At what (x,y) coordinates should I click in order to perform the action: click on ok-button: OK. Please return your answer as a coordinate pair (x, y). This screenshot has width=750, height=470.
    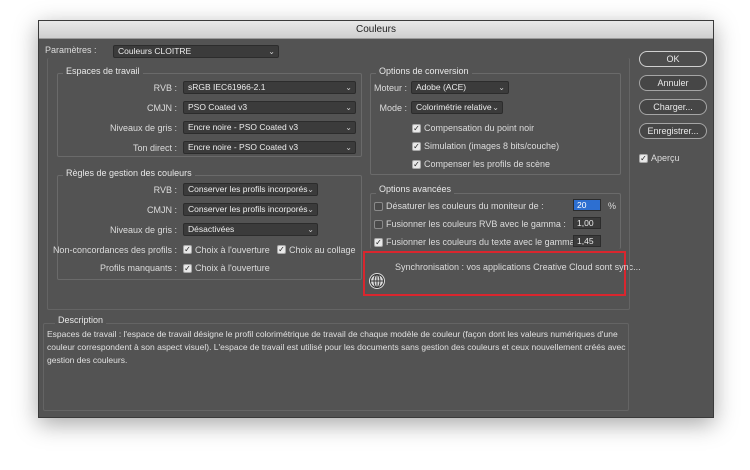
    Looking at the image, I should click on (673, 59).